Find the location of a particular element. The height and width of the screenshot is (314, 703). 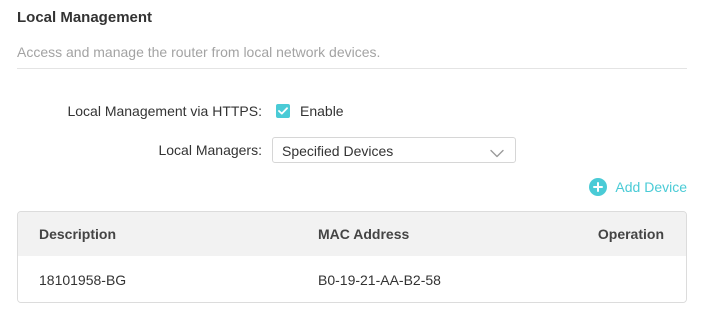

plus-circle-icon is located at coordinates (598, 187).